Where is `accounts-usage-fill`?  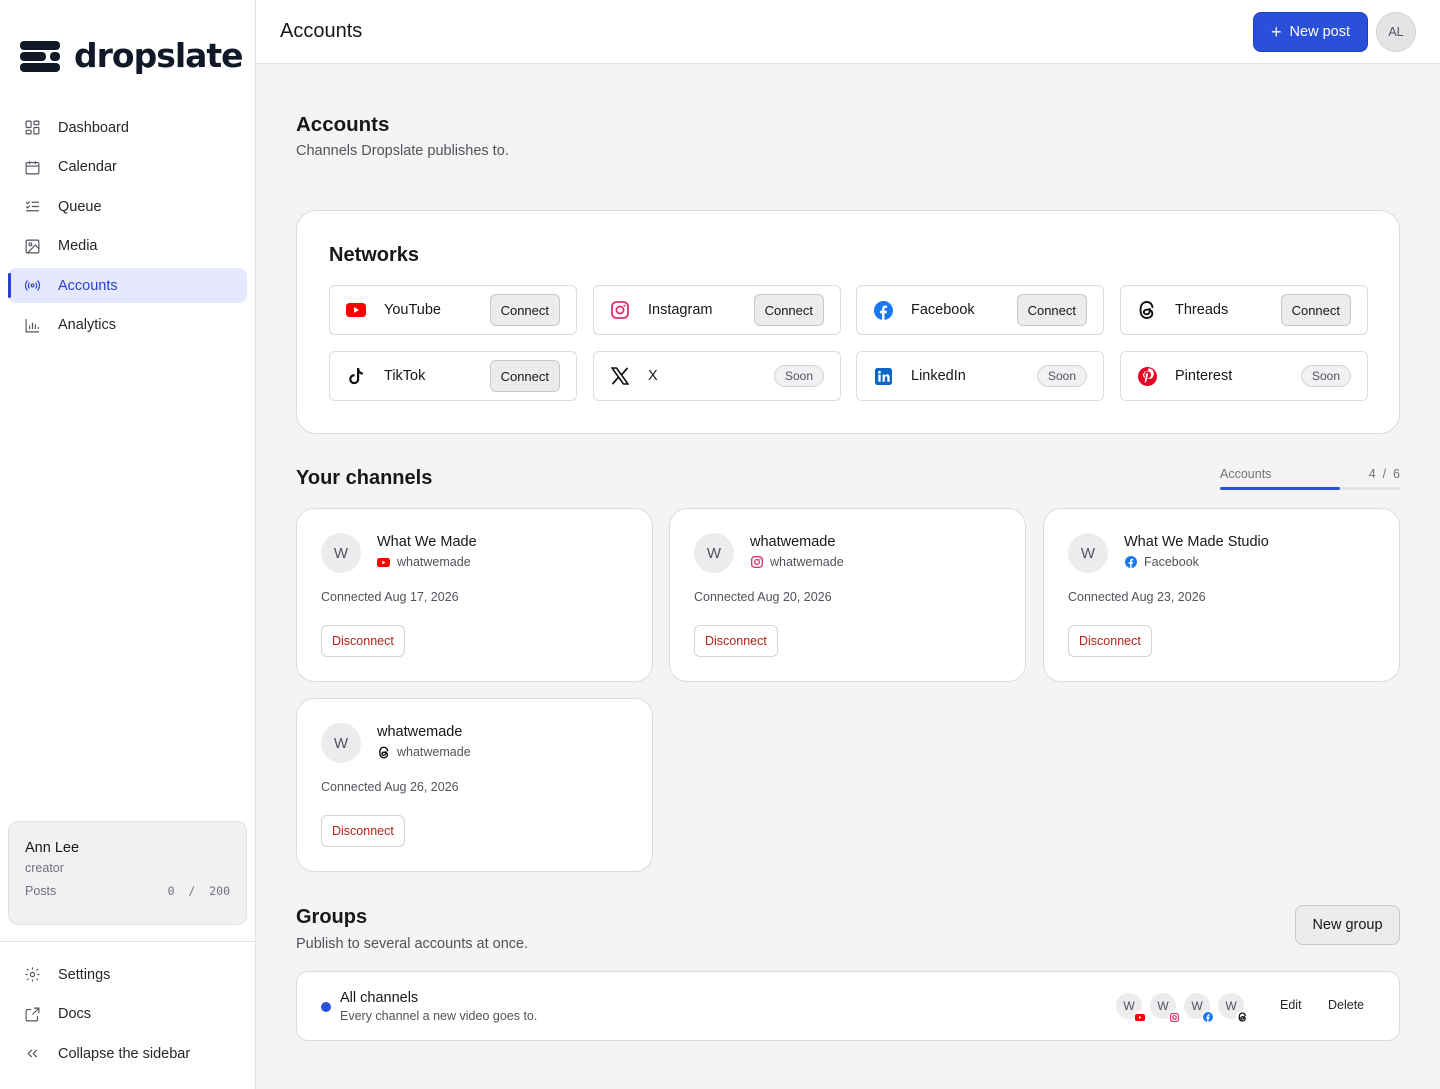
accounts-usage-fill is located at coordinates (1280, 488).